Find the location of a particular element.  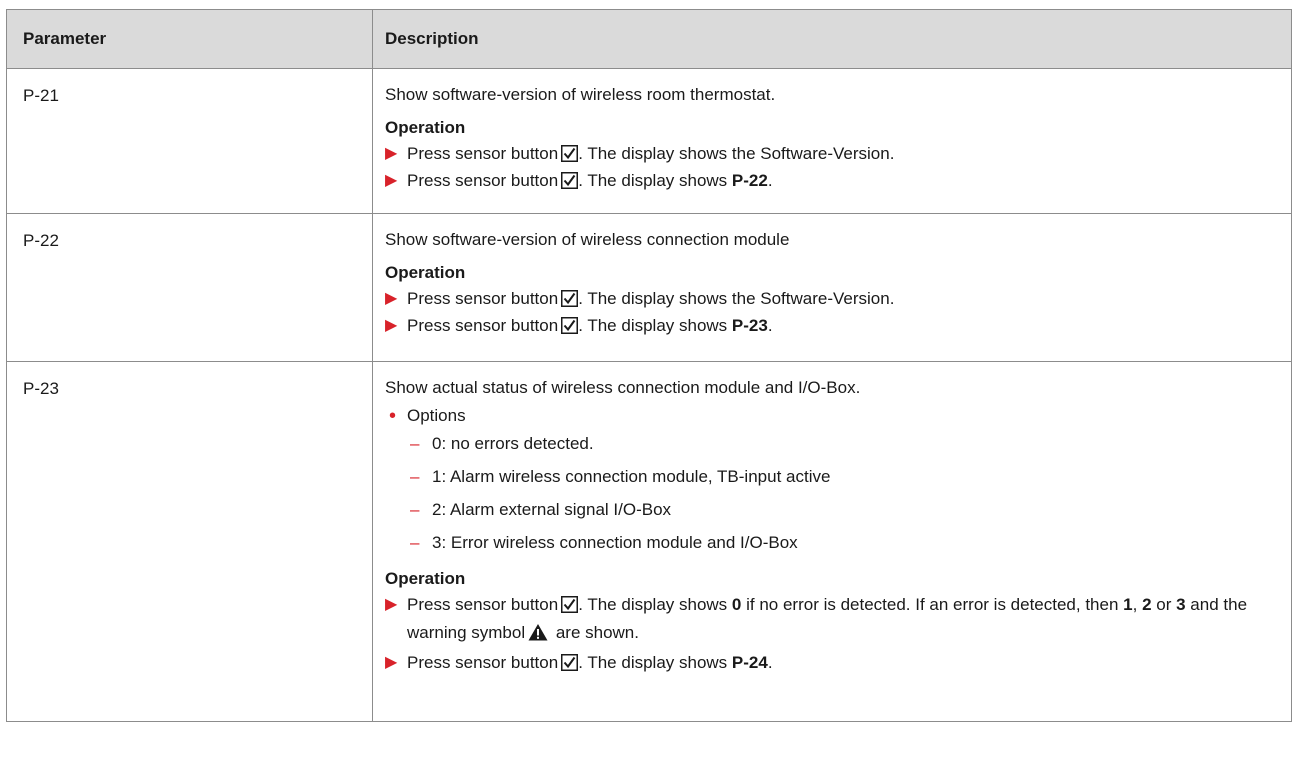

param-cell: P-22 is located at coordinates (189, 287).